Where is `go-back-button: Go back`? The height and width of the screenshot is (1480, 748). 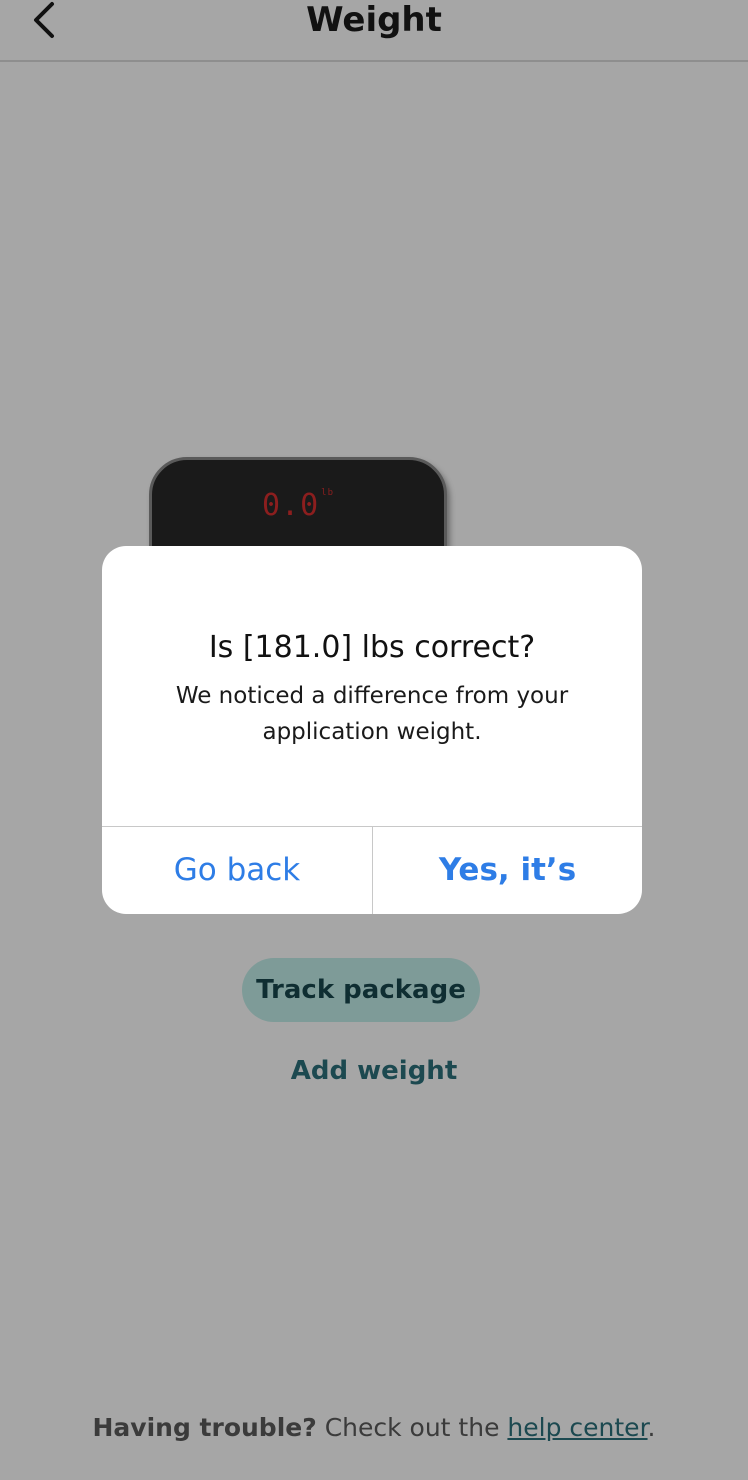 go-back-button: Go back is located at coordinates (237, 870).